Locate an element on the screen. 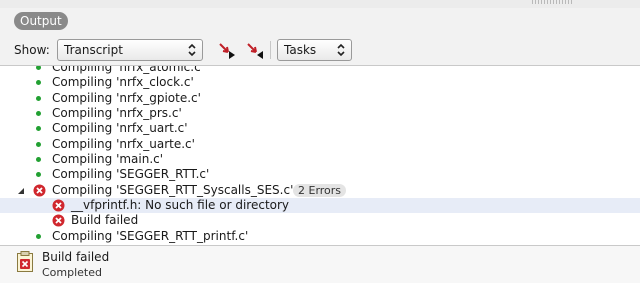  log-row: Compiling 'nrfx_clock.c' is located at coordinates (320, 82).